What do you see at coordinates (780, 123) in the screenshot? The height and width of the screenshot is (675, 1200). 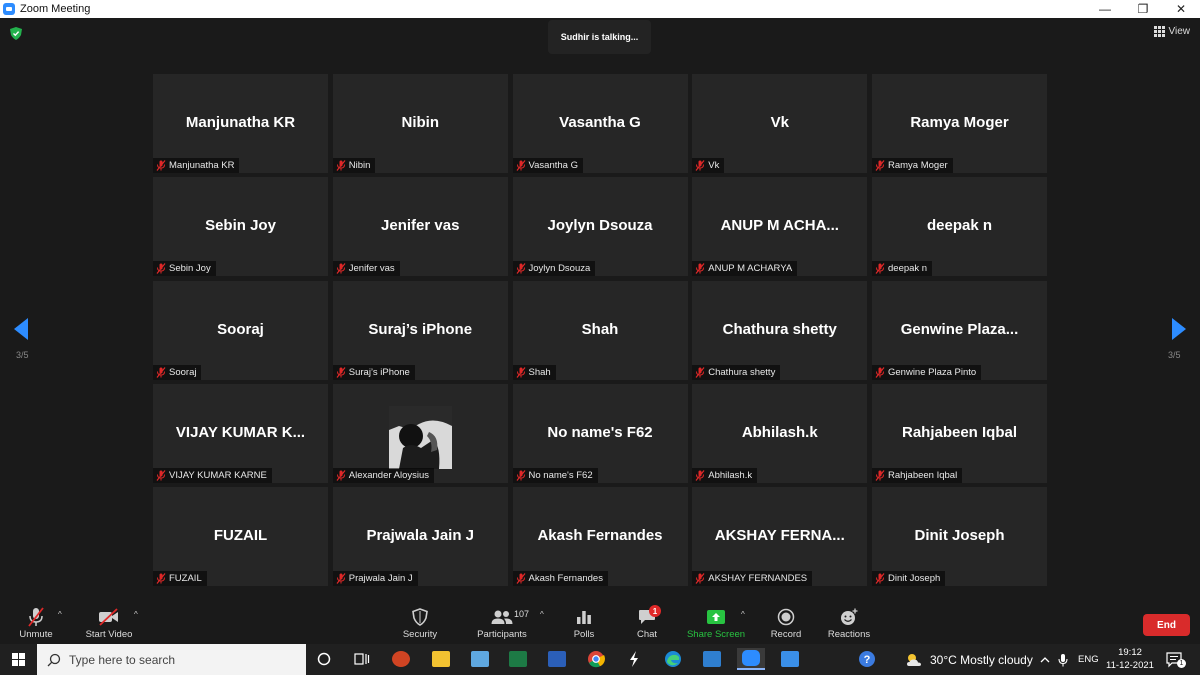 I see `participant-tile: Vk Vk` at bounding box center [780, 123].